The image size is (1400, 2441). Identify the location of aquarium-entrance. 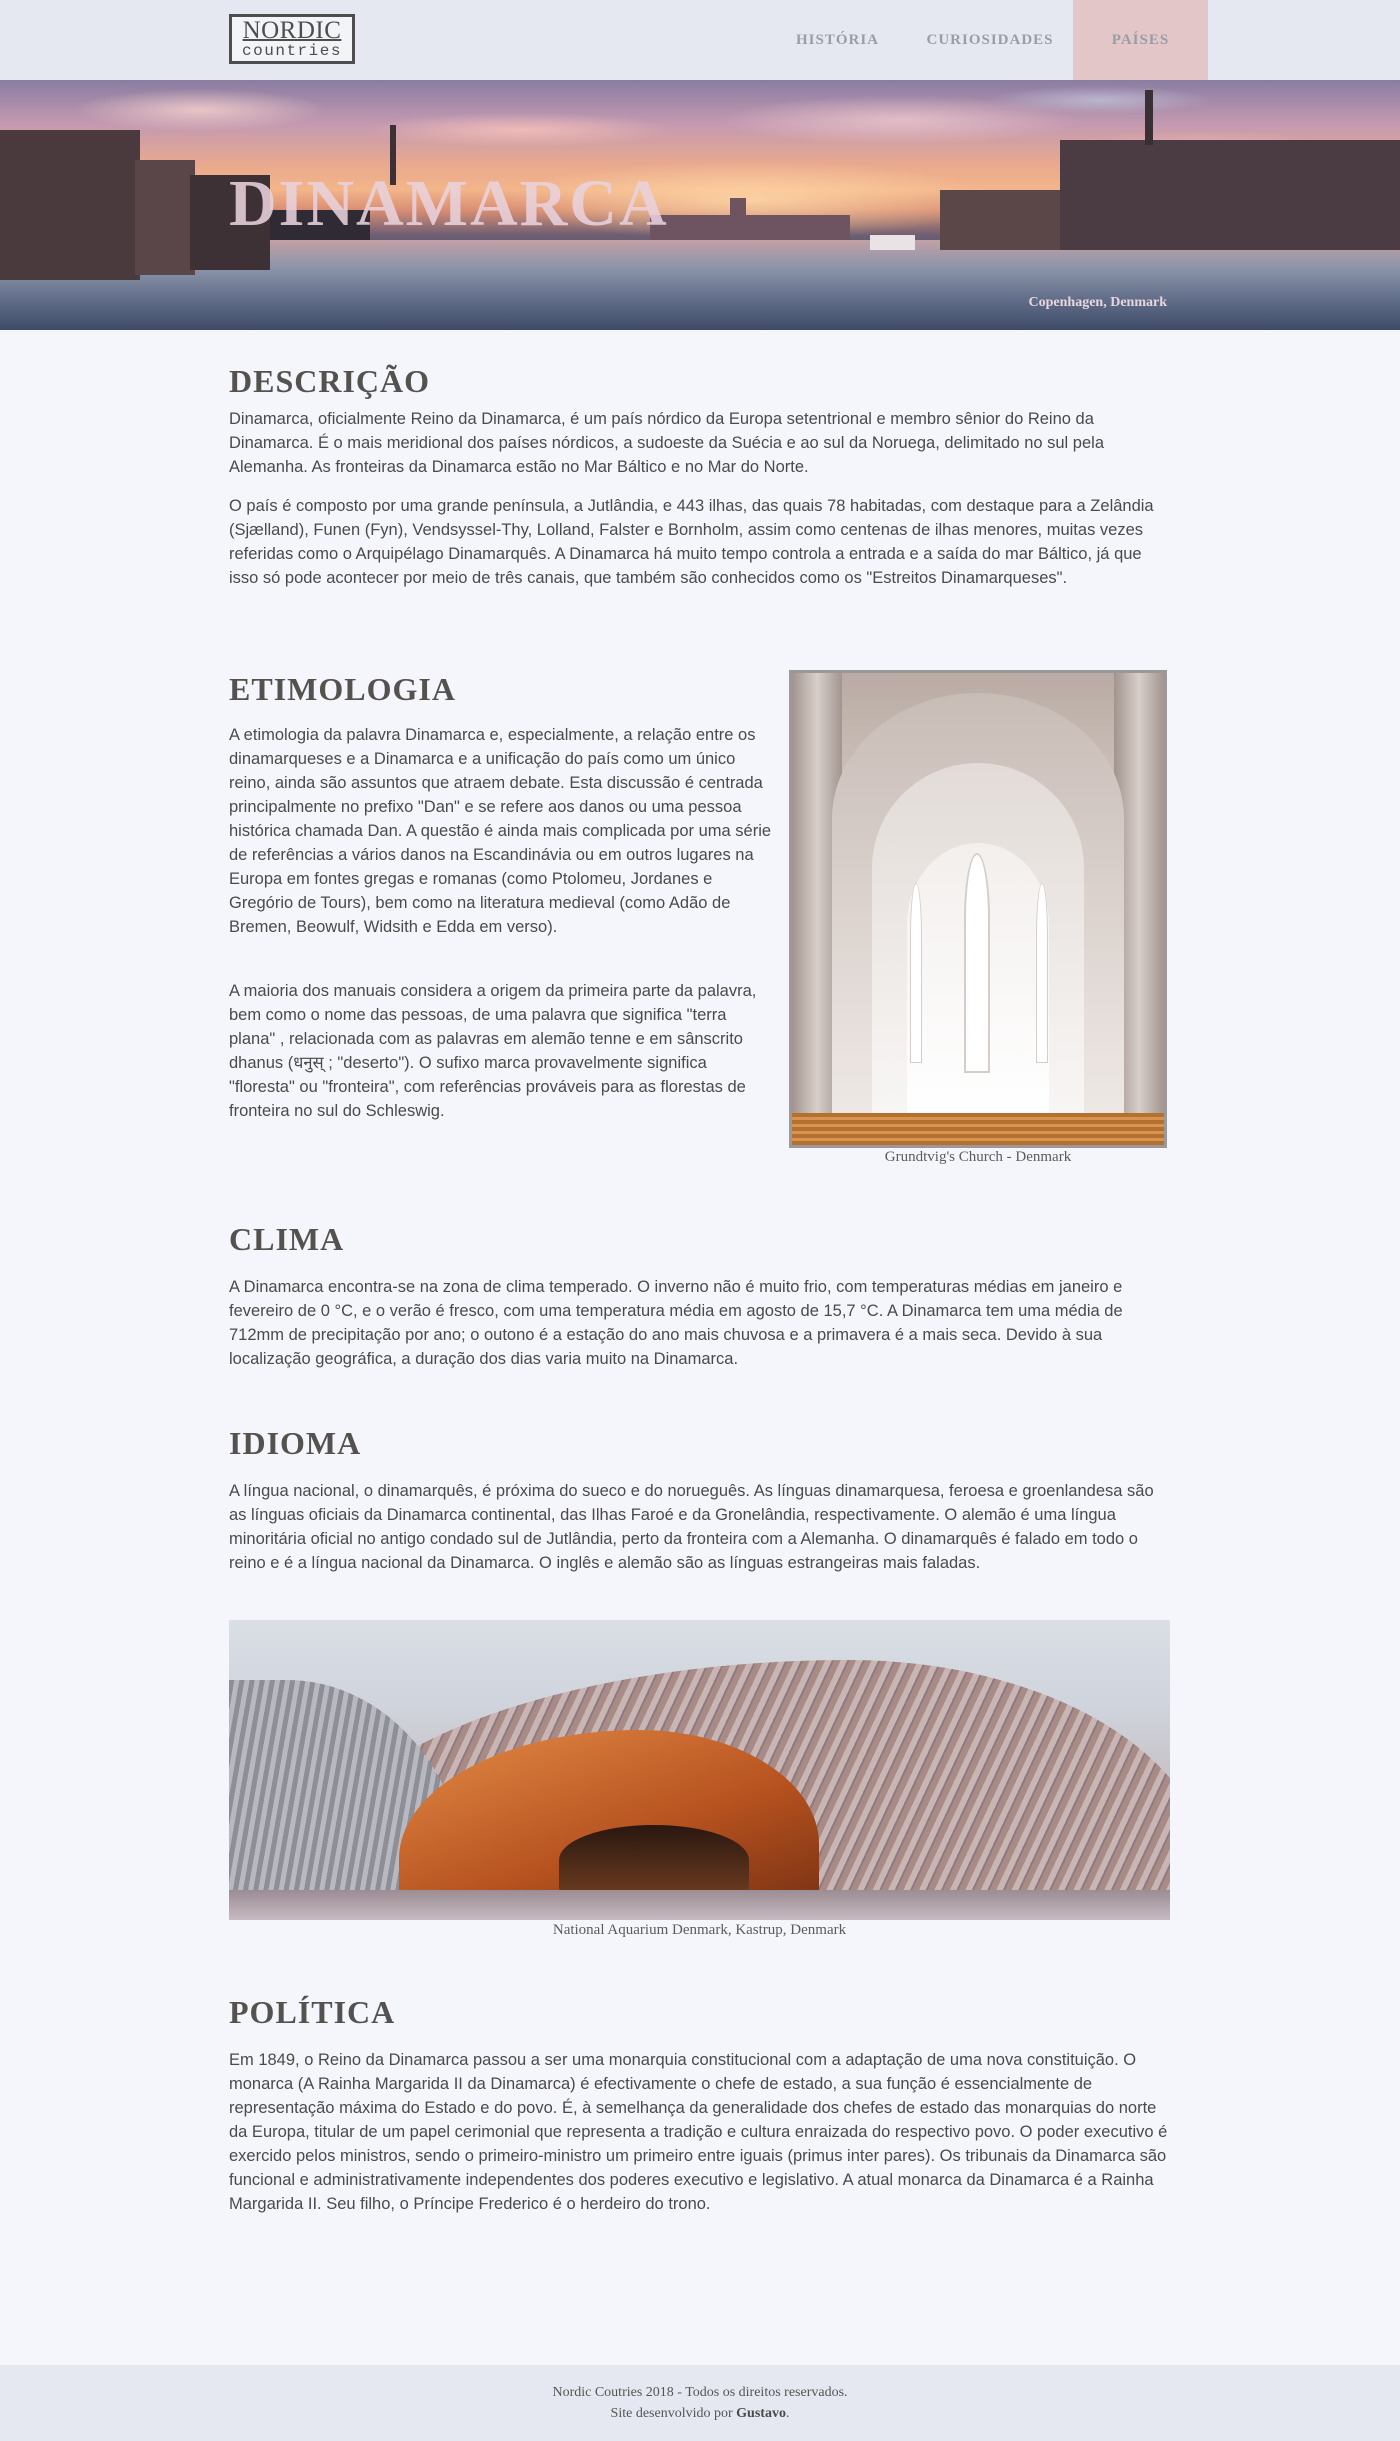
(654, 1860).